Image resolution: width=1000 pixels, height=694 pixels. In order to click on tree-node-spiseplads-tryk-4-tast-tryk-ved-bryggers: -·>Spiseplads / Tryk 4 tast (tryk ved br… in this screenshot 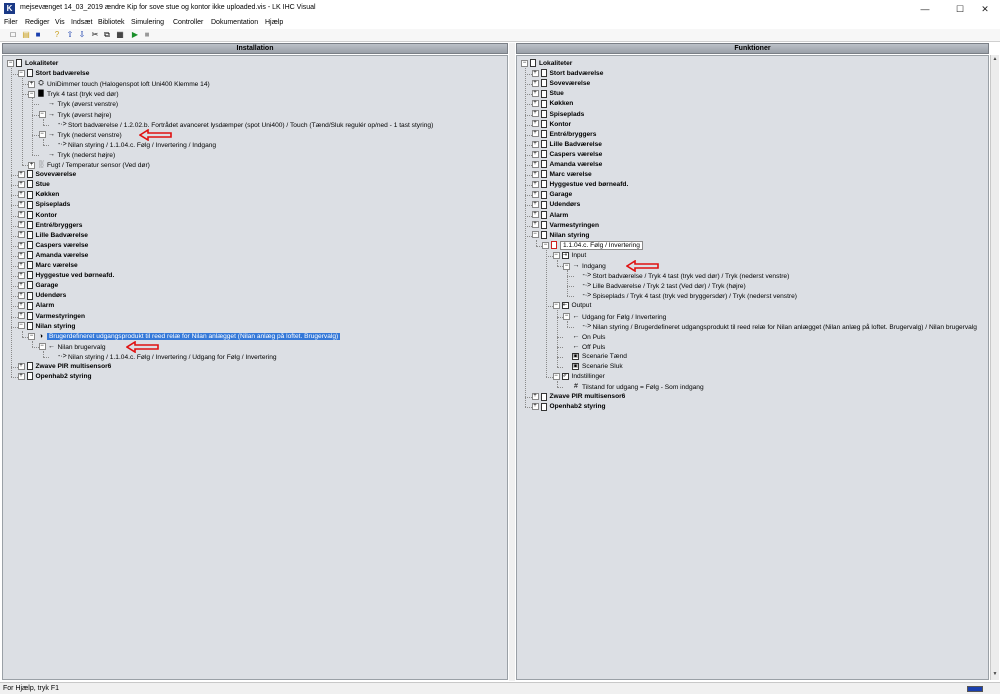, I will do `click(685, 296)`.